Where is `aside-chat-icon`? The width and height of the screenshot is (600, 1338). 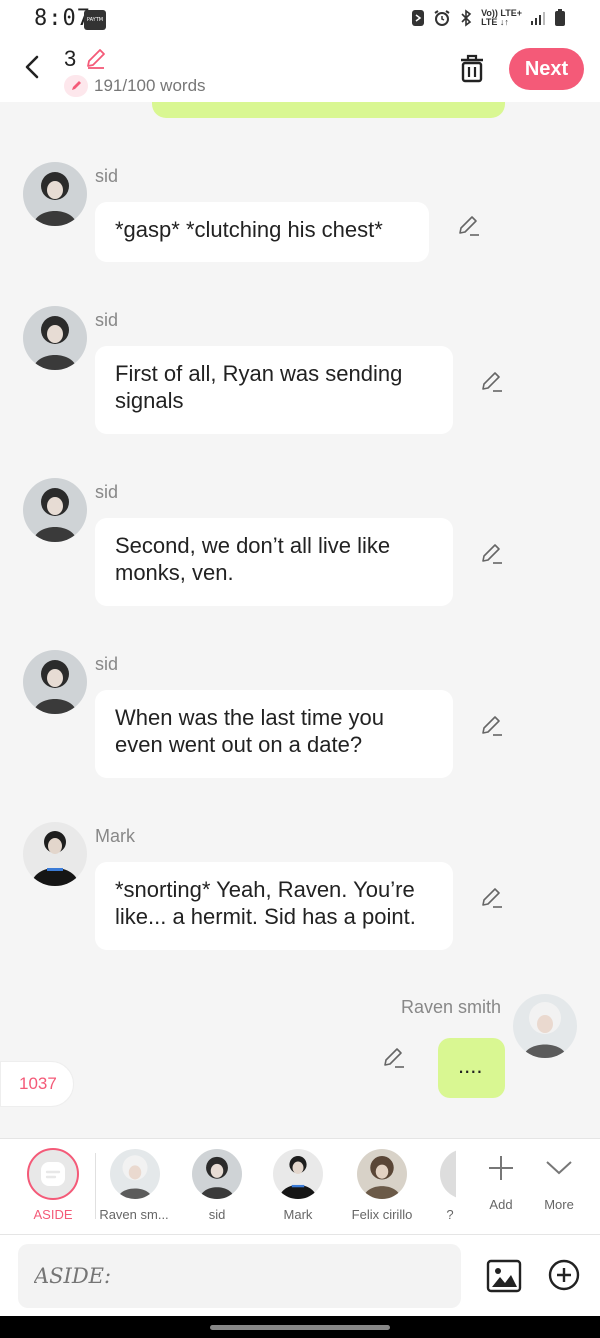 aside-chat-icon is located at coordinates (53, 1174).